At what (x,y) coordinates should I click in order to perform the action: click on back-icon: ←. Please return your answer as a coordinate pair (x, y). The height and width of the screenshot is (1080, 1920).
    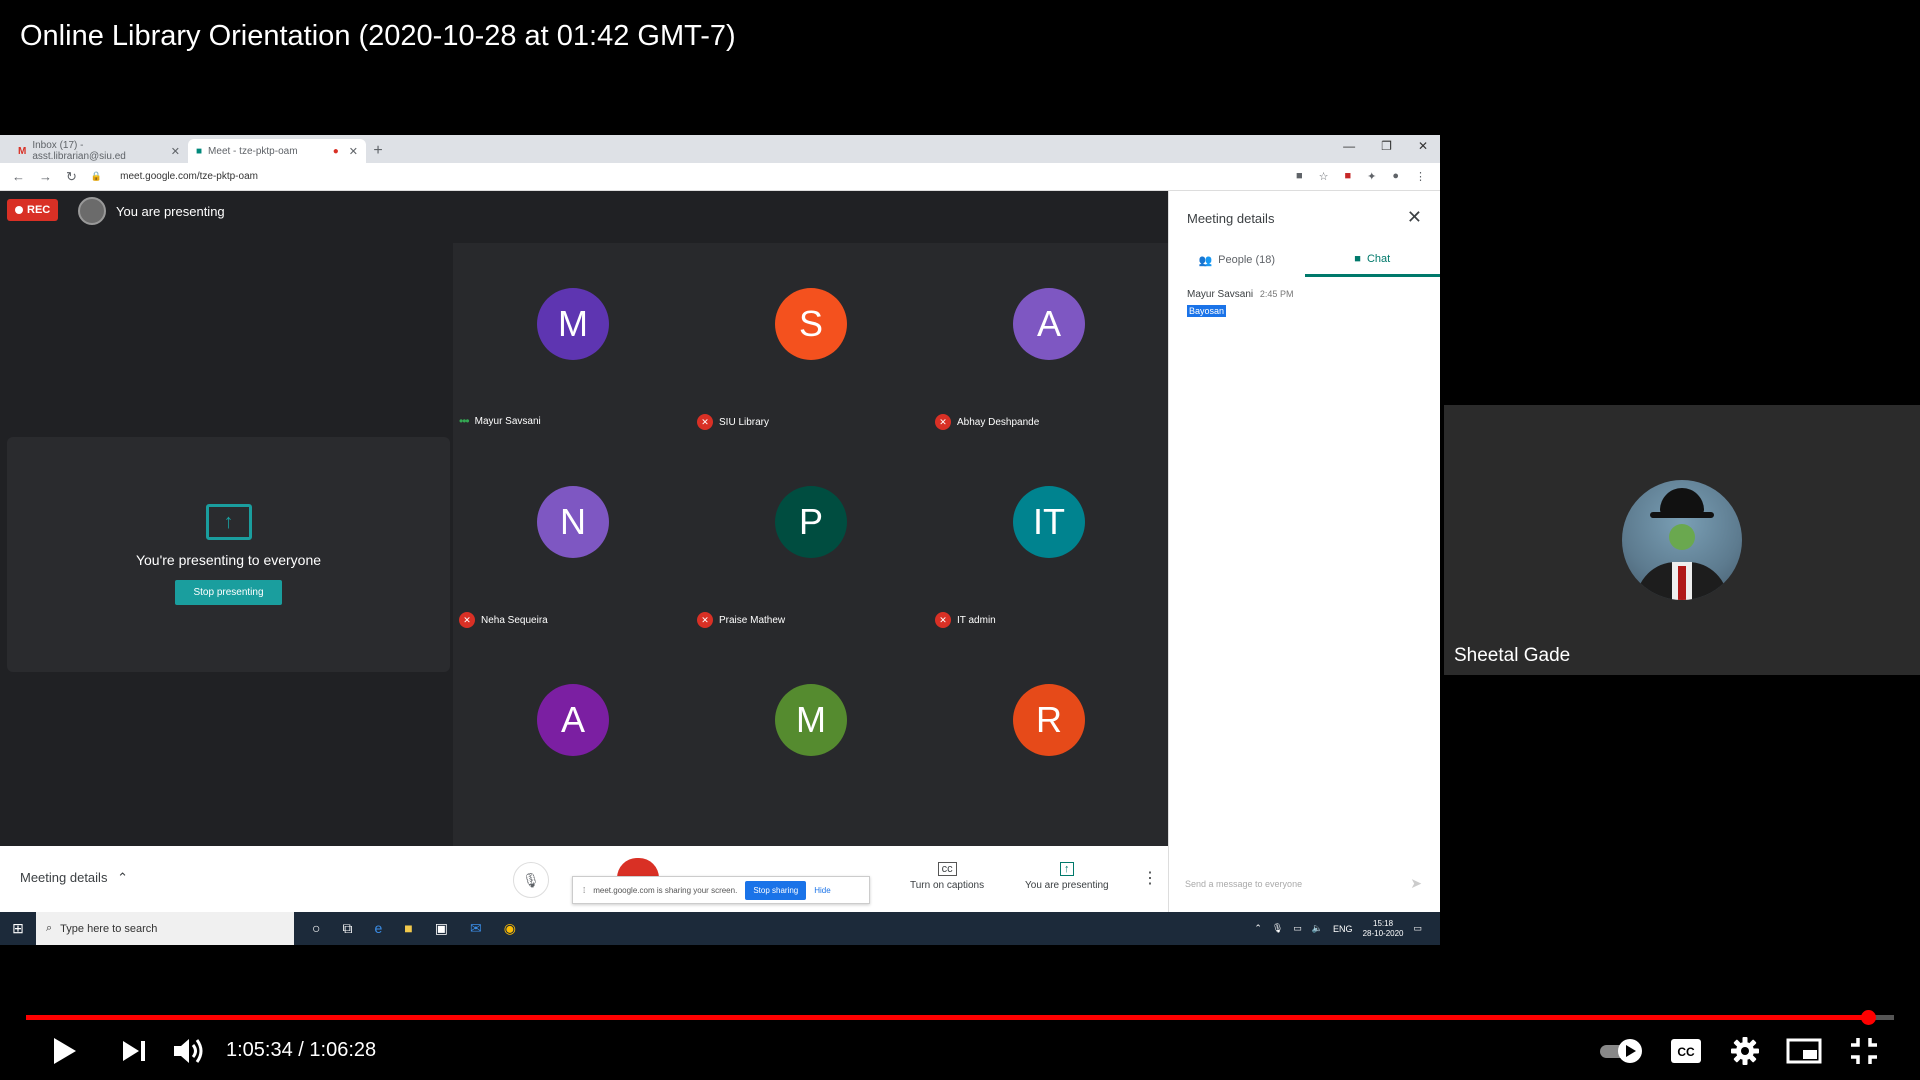
    Looking at the image, I should click on (18, 176).